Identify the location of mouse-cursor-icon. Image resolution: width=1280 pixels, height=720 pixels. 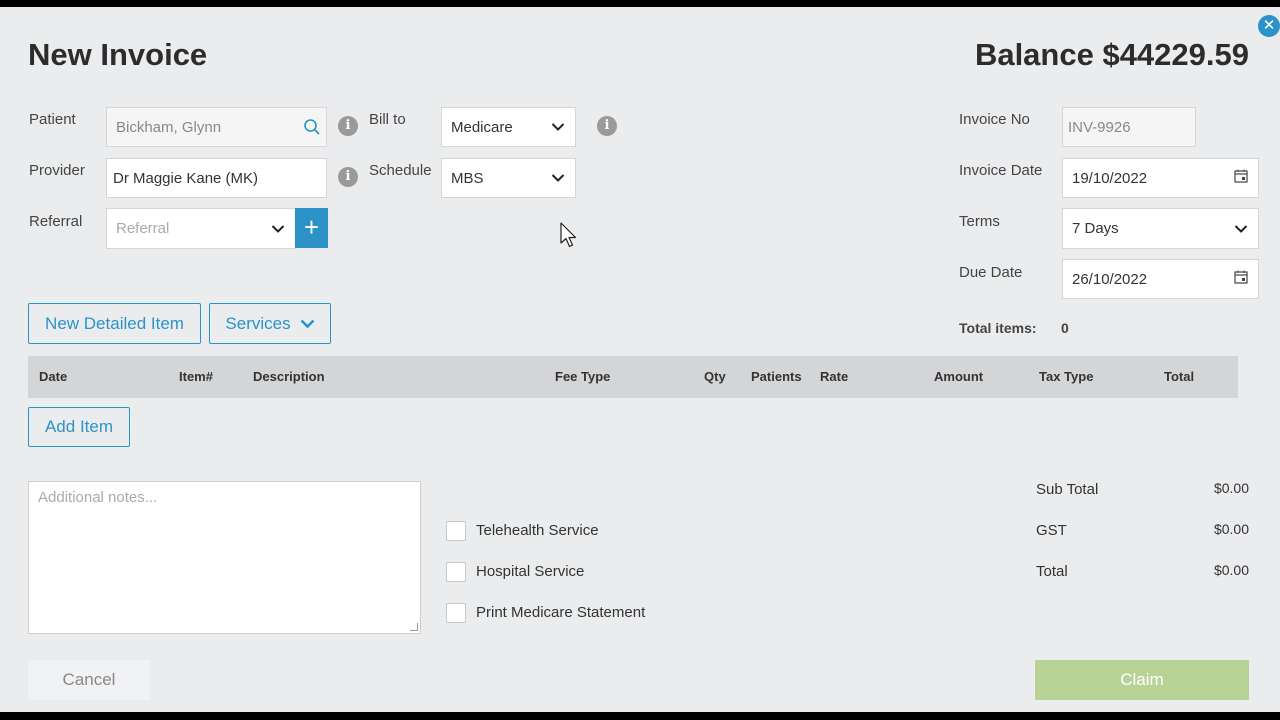
(569, 238).